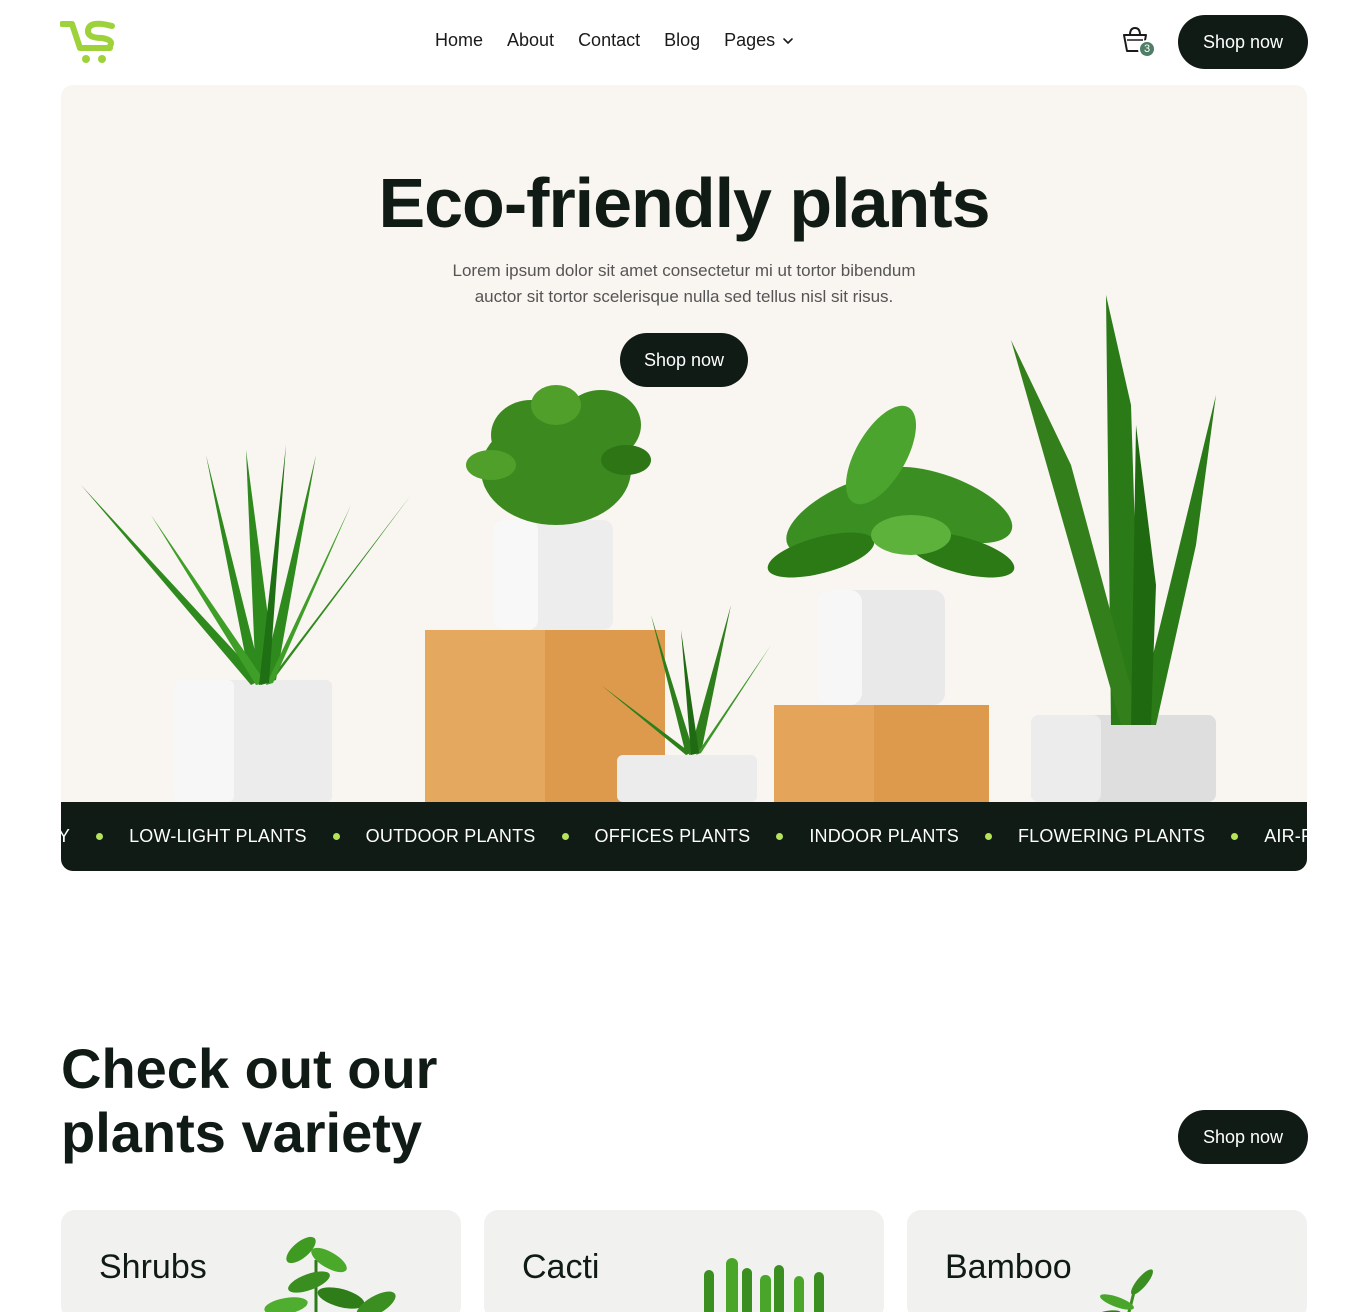  What do you see at coordinates (1147, 49) in the screenshot?
I see `cart-count-badge: 3` at bounding box center [1147, 49].